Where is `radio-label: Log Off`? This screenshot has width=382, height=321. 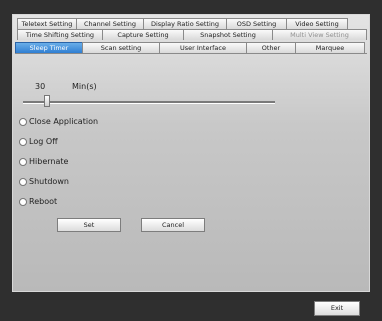
radio-label: Log Off is located at coordinates (43, 141).